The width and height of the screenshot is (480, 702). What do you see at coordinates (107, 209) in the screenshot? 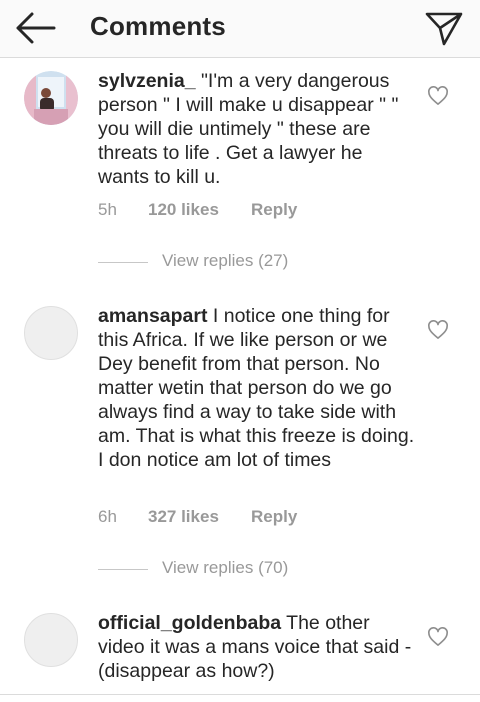
I see `comment-timestamp: 5h` at bounding box center [107, 209].